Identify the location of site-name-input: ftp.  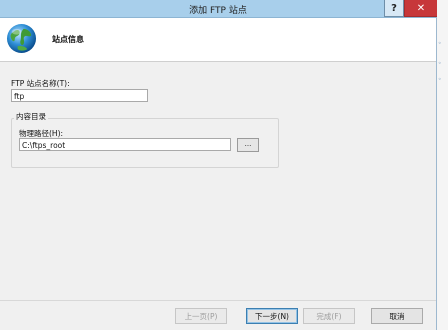
(79, 95).